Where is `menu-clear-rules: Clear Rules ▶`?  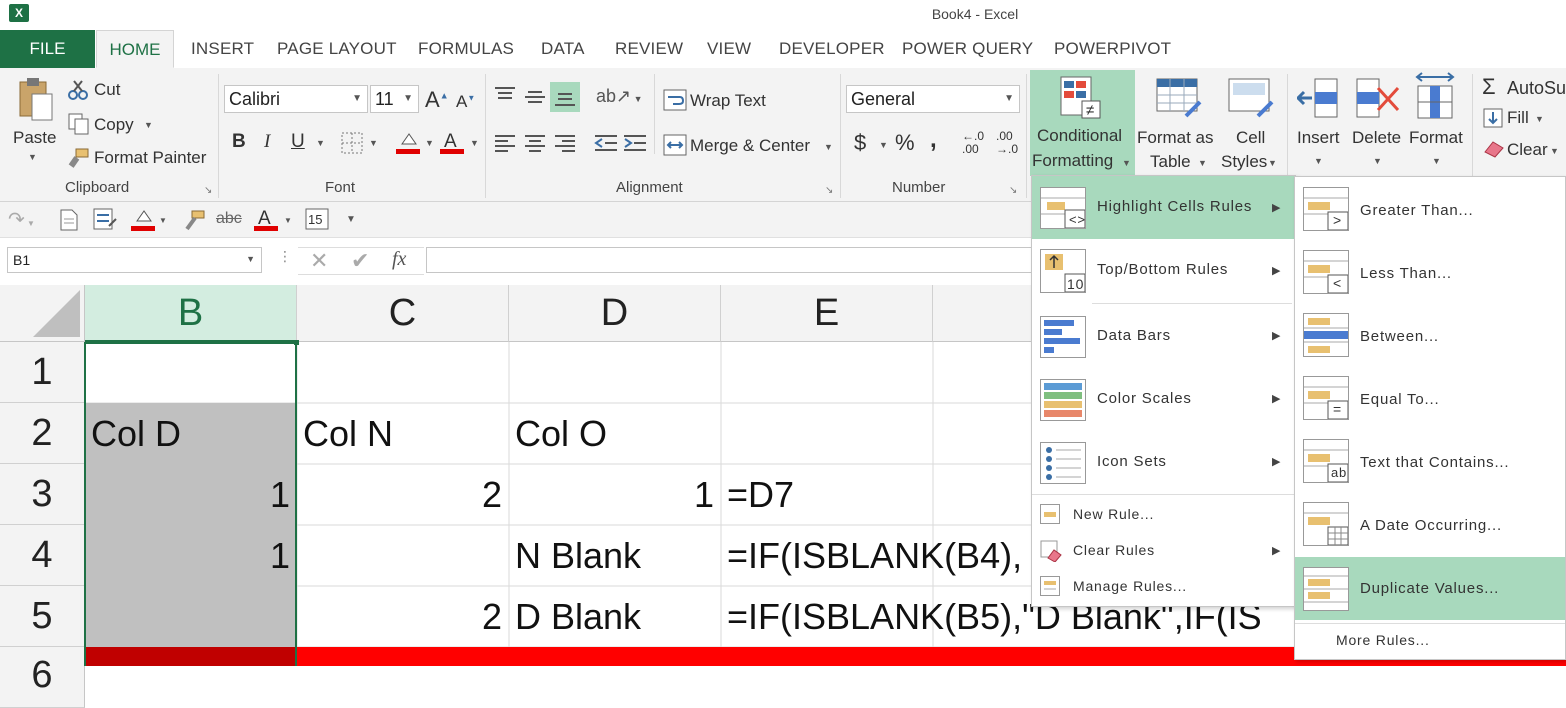
menu-clear-rules: Clear Rules ▶ is located at coordinates (1163, 551).